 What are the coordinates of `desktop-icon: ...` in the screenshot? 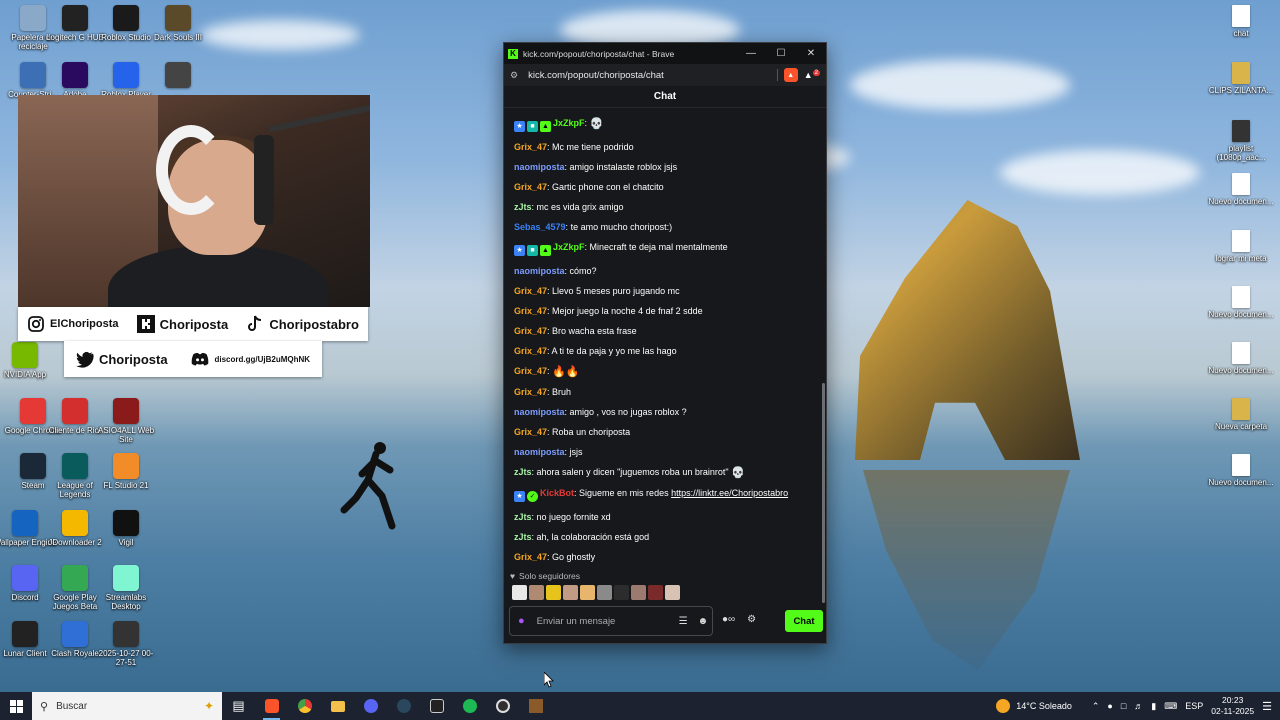 It's located at (178, 80).